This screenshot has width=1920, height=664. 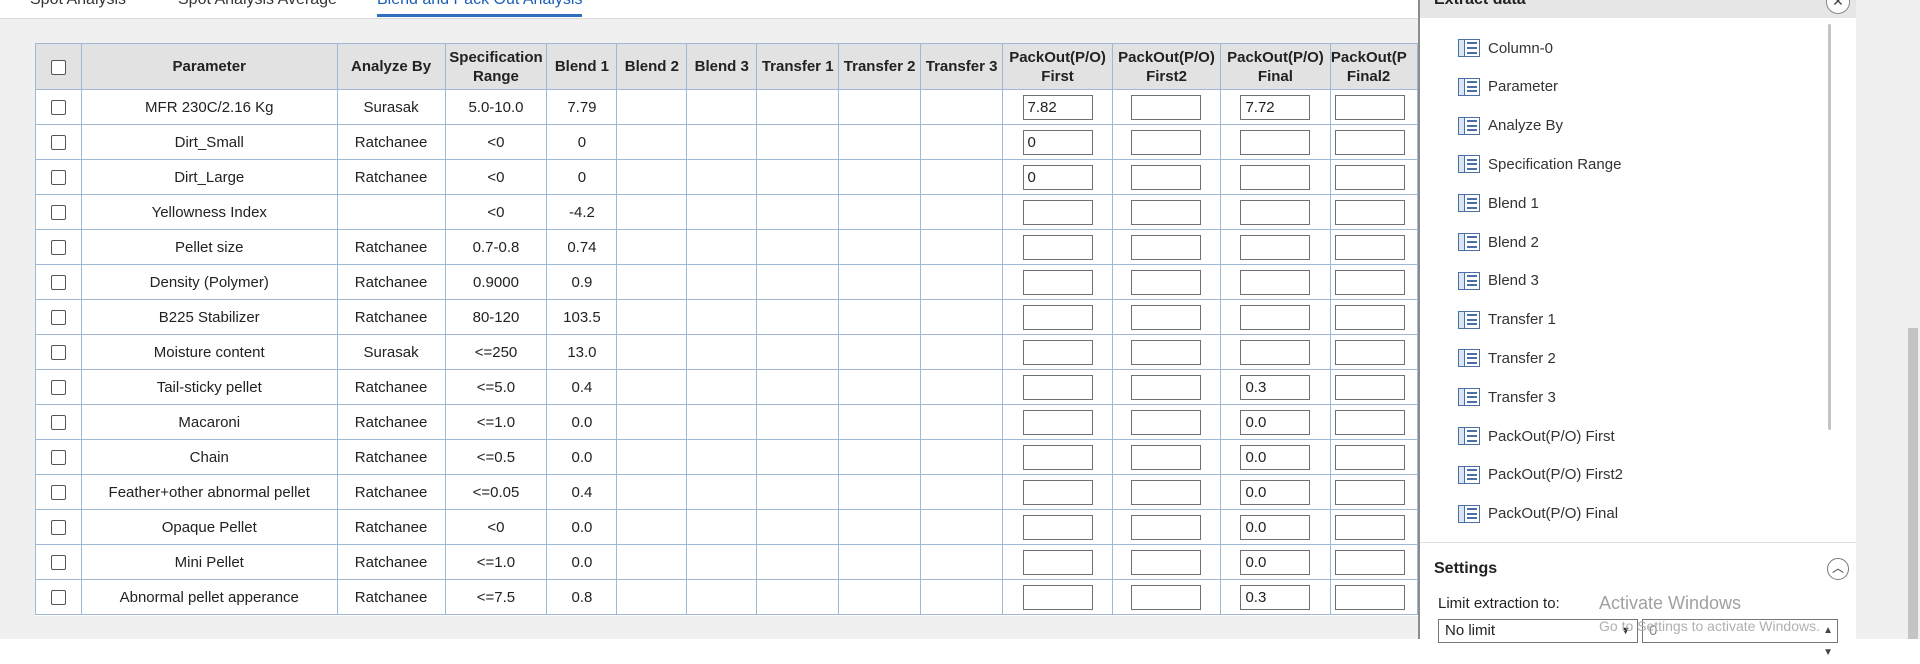 I want to click on chevron-up-icon: ︿, so click(x=1838, y=569).